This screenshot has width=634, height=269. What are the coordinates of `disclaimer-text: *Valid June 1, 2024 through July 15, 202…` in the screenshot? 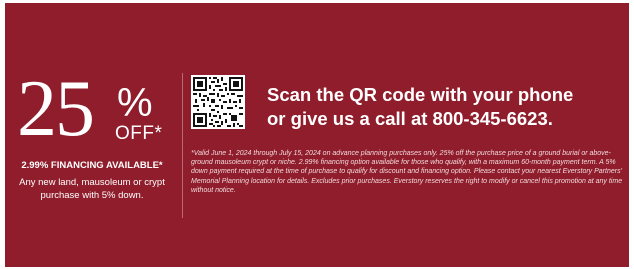 It's located at (407, 172).